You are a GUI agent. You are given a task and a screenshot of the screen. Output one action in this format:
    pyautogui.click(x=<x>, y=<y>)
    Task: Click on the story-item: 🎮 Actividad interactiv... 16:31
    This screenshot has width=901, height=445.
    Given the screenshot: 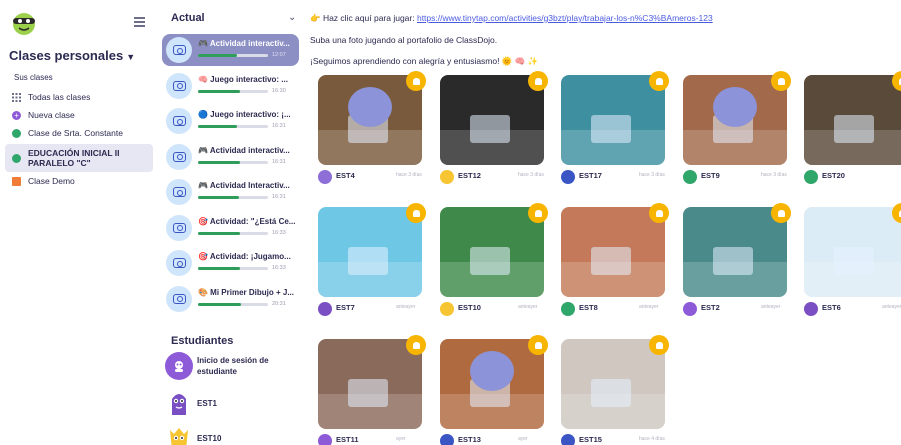 What is the action you would take?
    pyautogui.click(x=230, y=157)
    